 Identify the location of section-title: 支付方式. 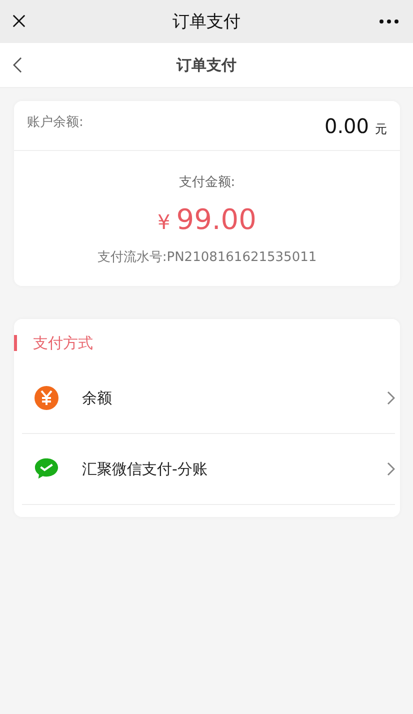
(63, 343).